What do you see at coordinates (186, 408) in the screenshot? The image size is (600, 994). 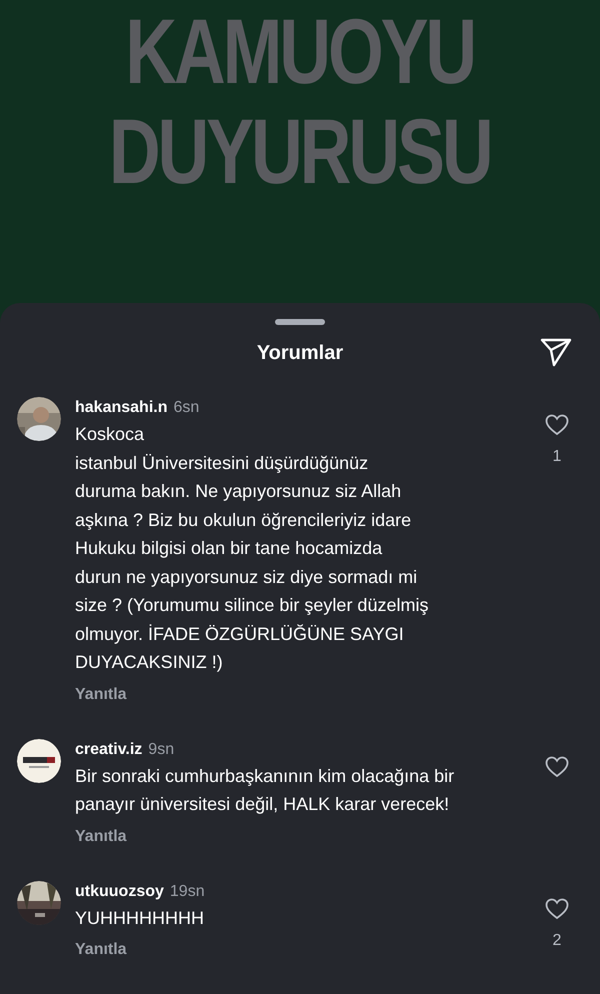 I see `comment-time: 6sn` at bounding box center [186, 408].